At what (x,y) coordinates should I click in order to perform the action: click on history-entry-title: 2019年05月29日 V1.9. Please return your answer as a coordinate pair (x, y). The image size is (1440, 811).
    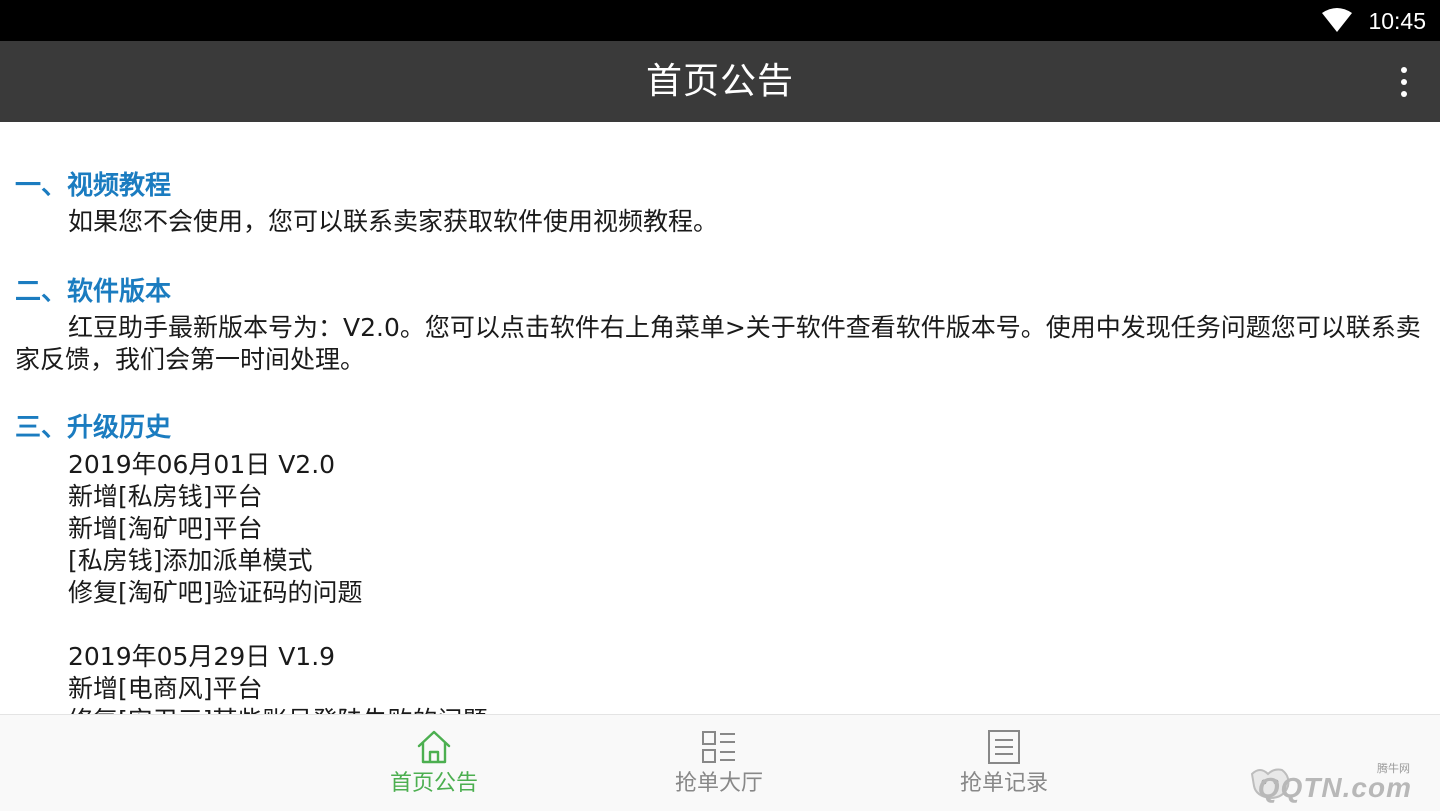
    Looking at the image, I should click on (202, 656).